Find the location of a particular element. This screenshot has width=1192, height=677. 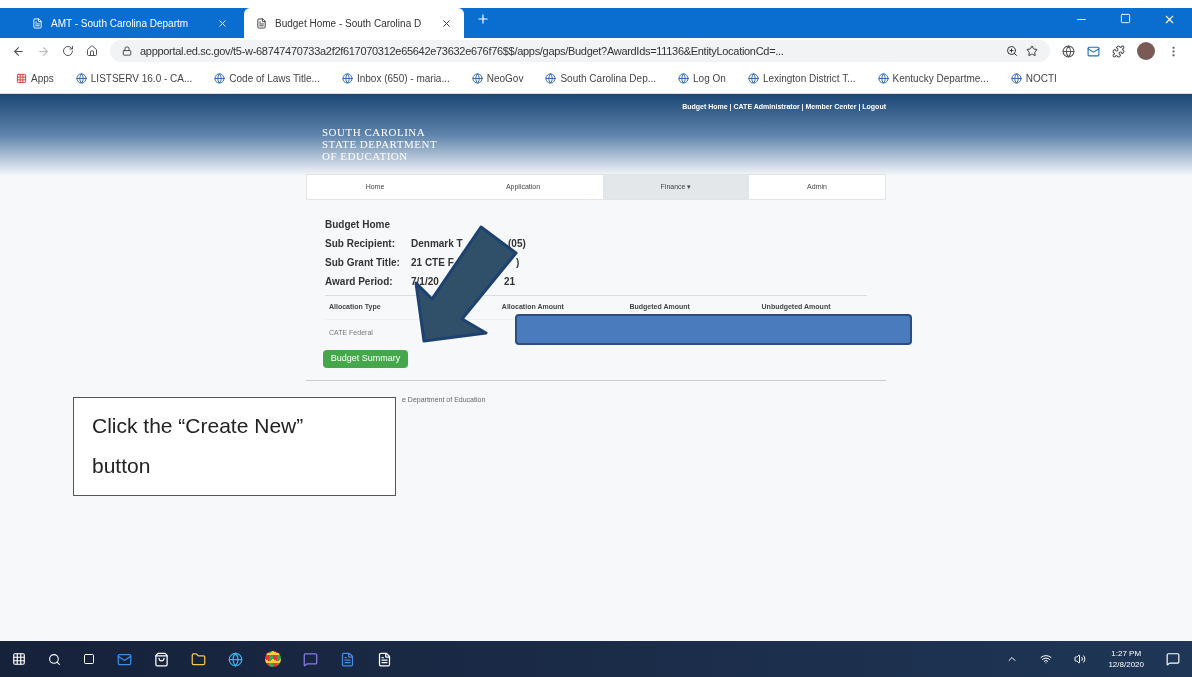

bookmark: NeoGov is located at coordinates (497, 78).